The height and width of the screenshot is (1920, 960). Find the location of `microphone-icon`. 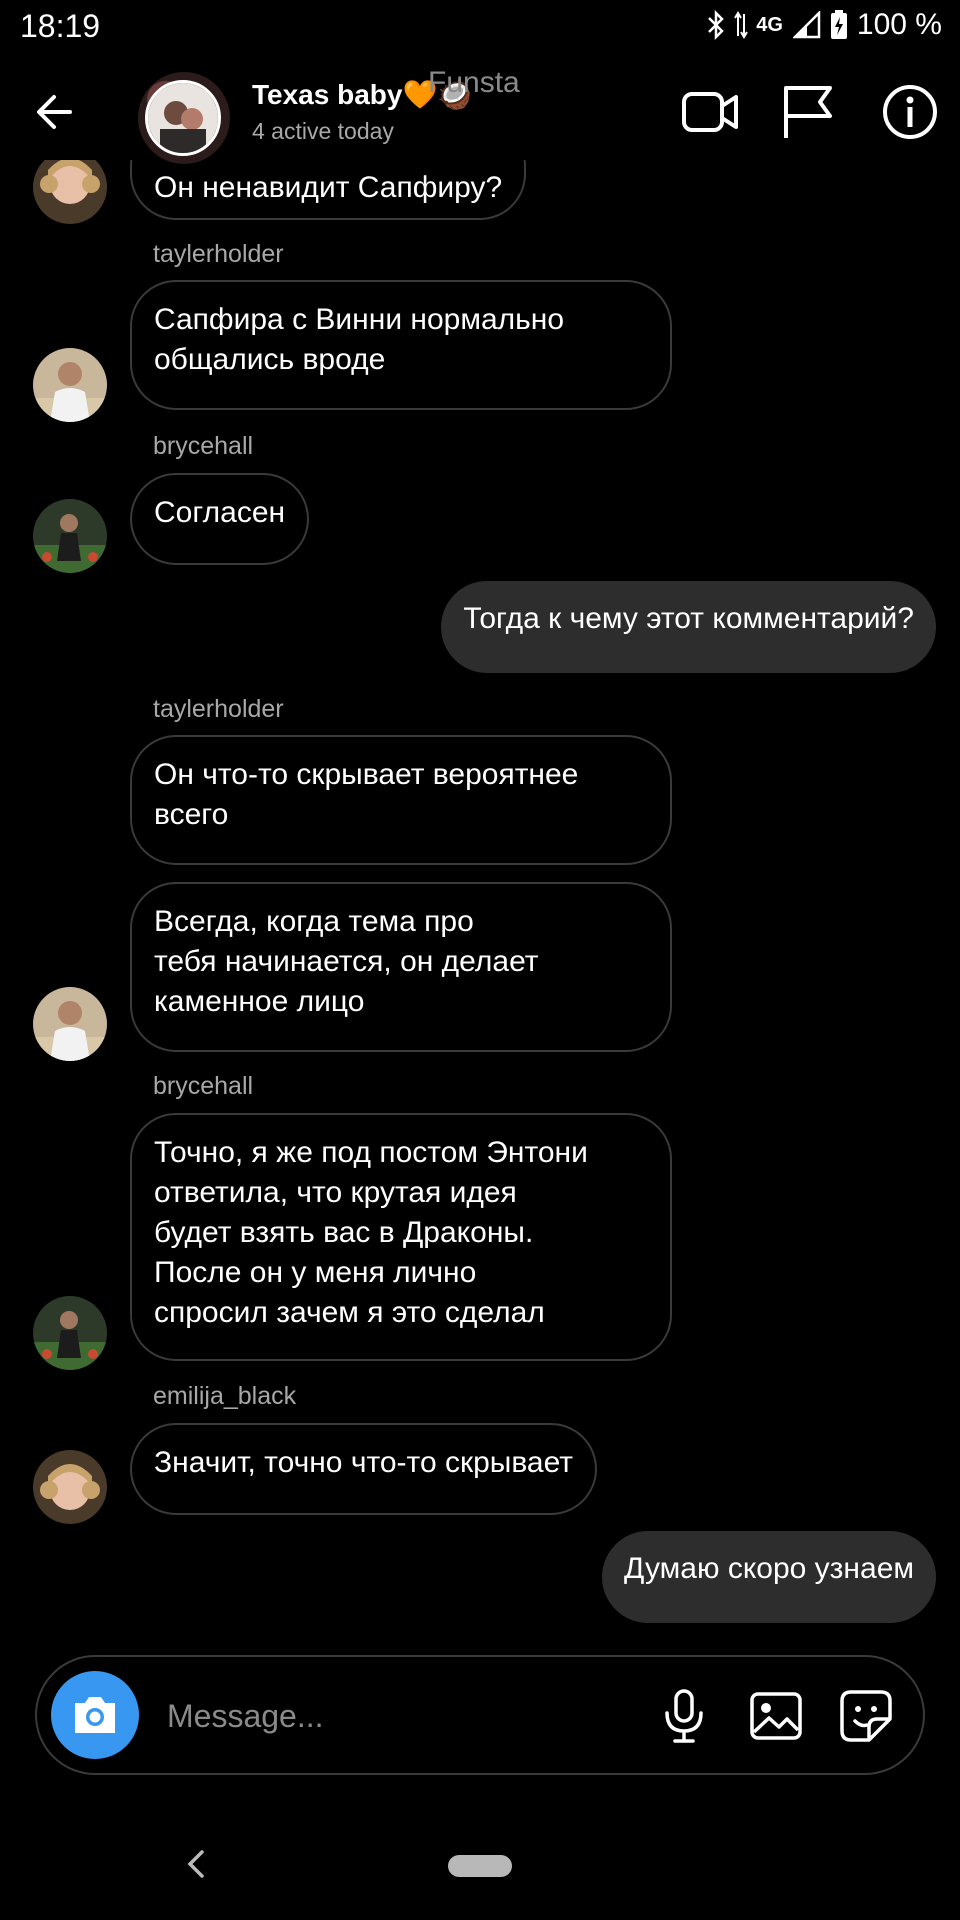

microphone-icon is located at coordinates (684, 1716).